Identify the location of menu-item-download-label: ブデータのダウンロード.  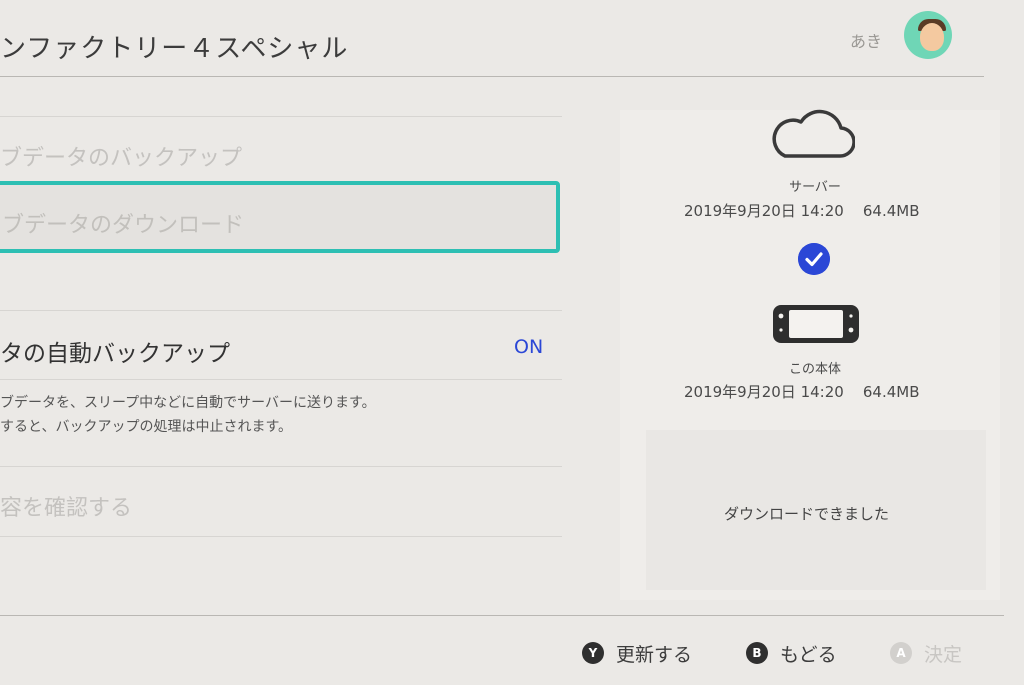
(123, 225).